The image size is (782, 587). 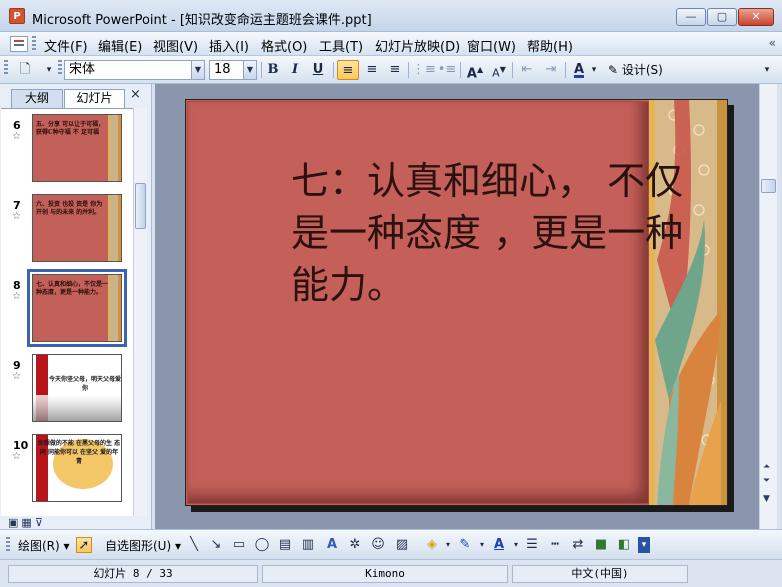 What do you see at coordinates (624, 545) in the screenshot?
I see `3d-style-icon: ◧` at bounding box center [624, 545].